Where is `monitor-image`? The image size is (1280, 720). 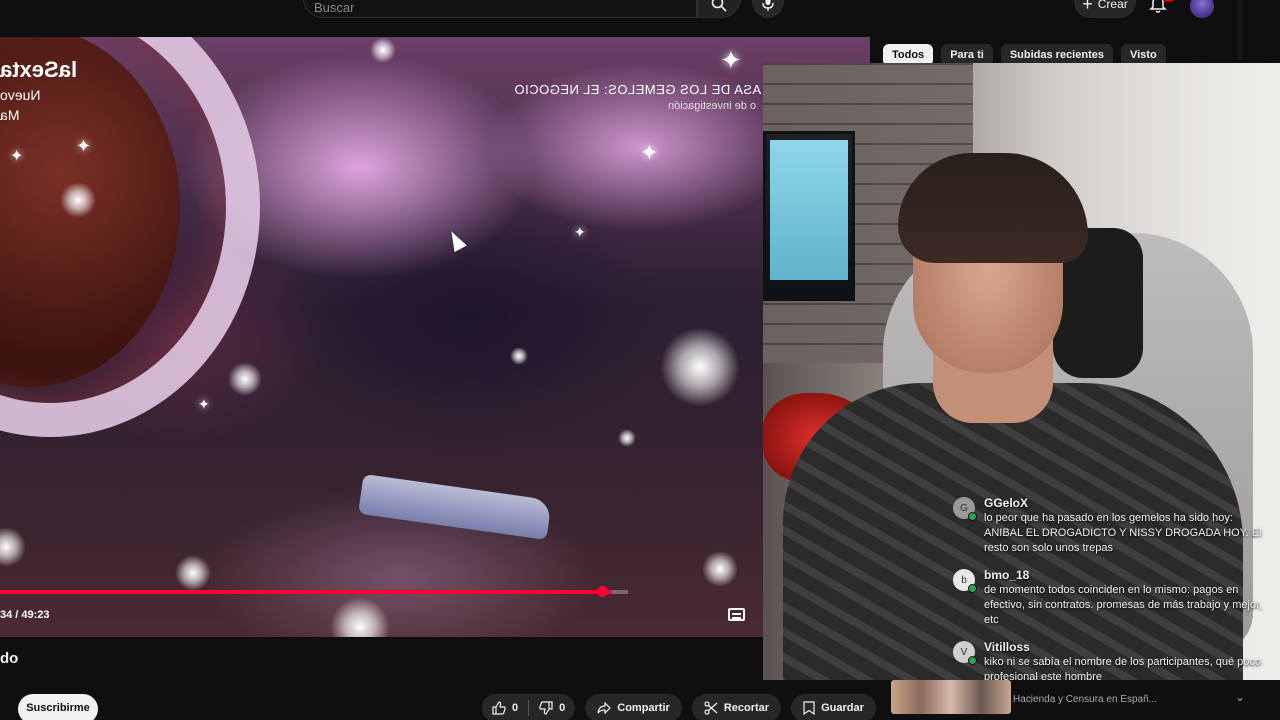 monitor-image is located at coordinates (809, 216).